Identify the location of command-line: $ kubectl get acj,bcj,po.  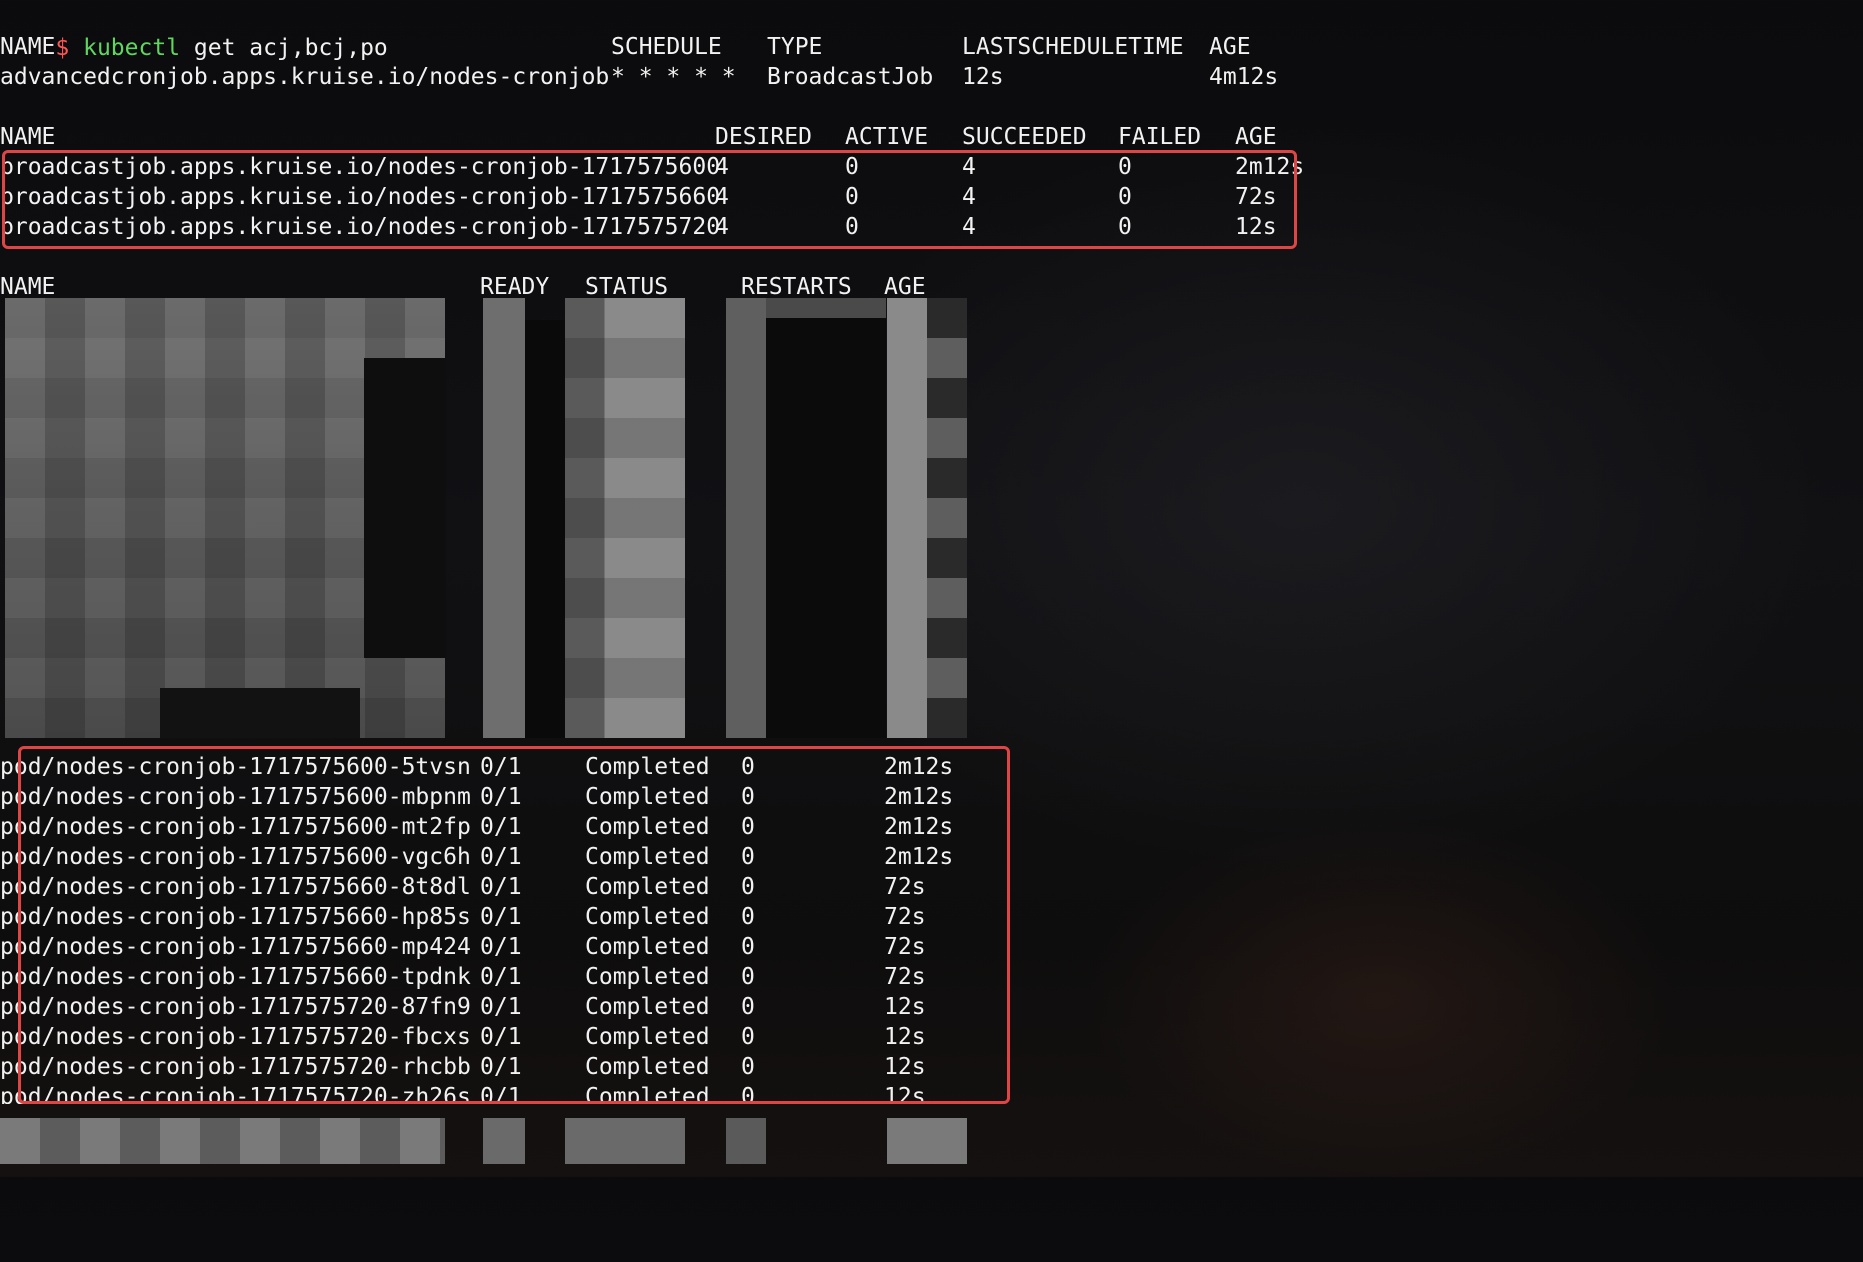
(193, 32).